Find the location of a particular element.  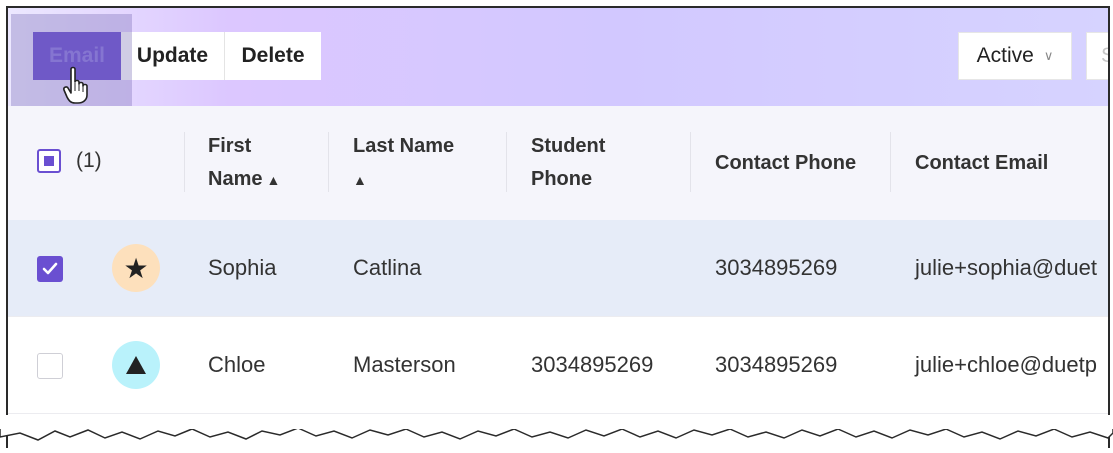

last-name-cell: Catlina is located at coordinates (387, 267).